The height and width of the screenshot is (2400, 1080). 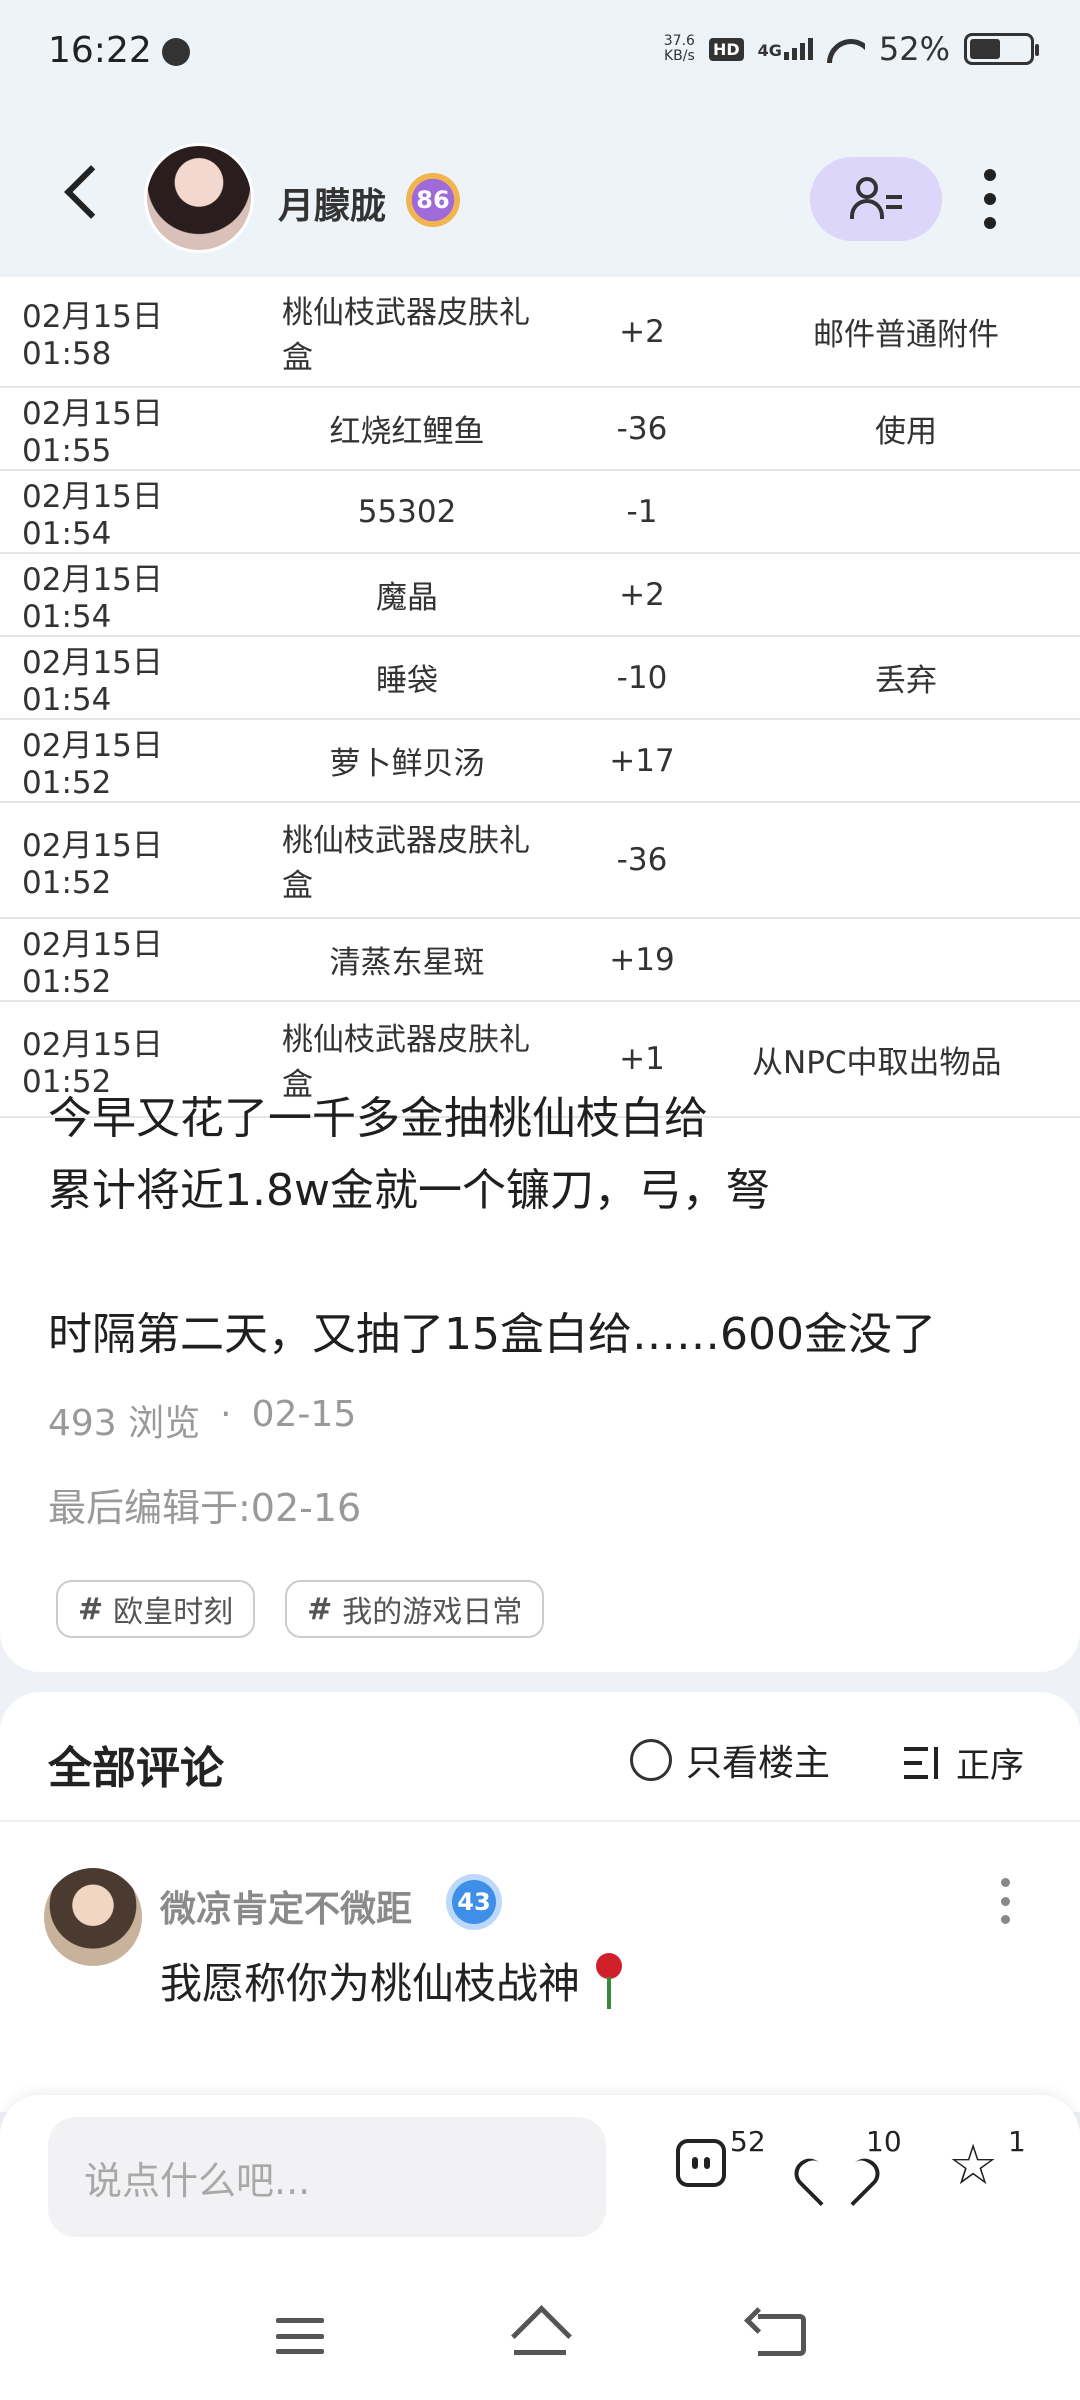 What do you see at coordinates (176, 52) in the screenshot?
I see `globe-icon` at bounding box center [176, 52].